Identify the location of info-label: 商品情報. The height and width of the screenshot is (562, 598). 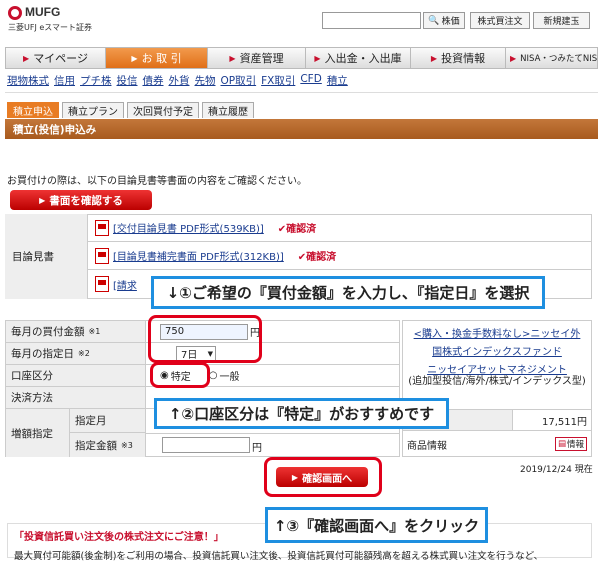
(427, 446).